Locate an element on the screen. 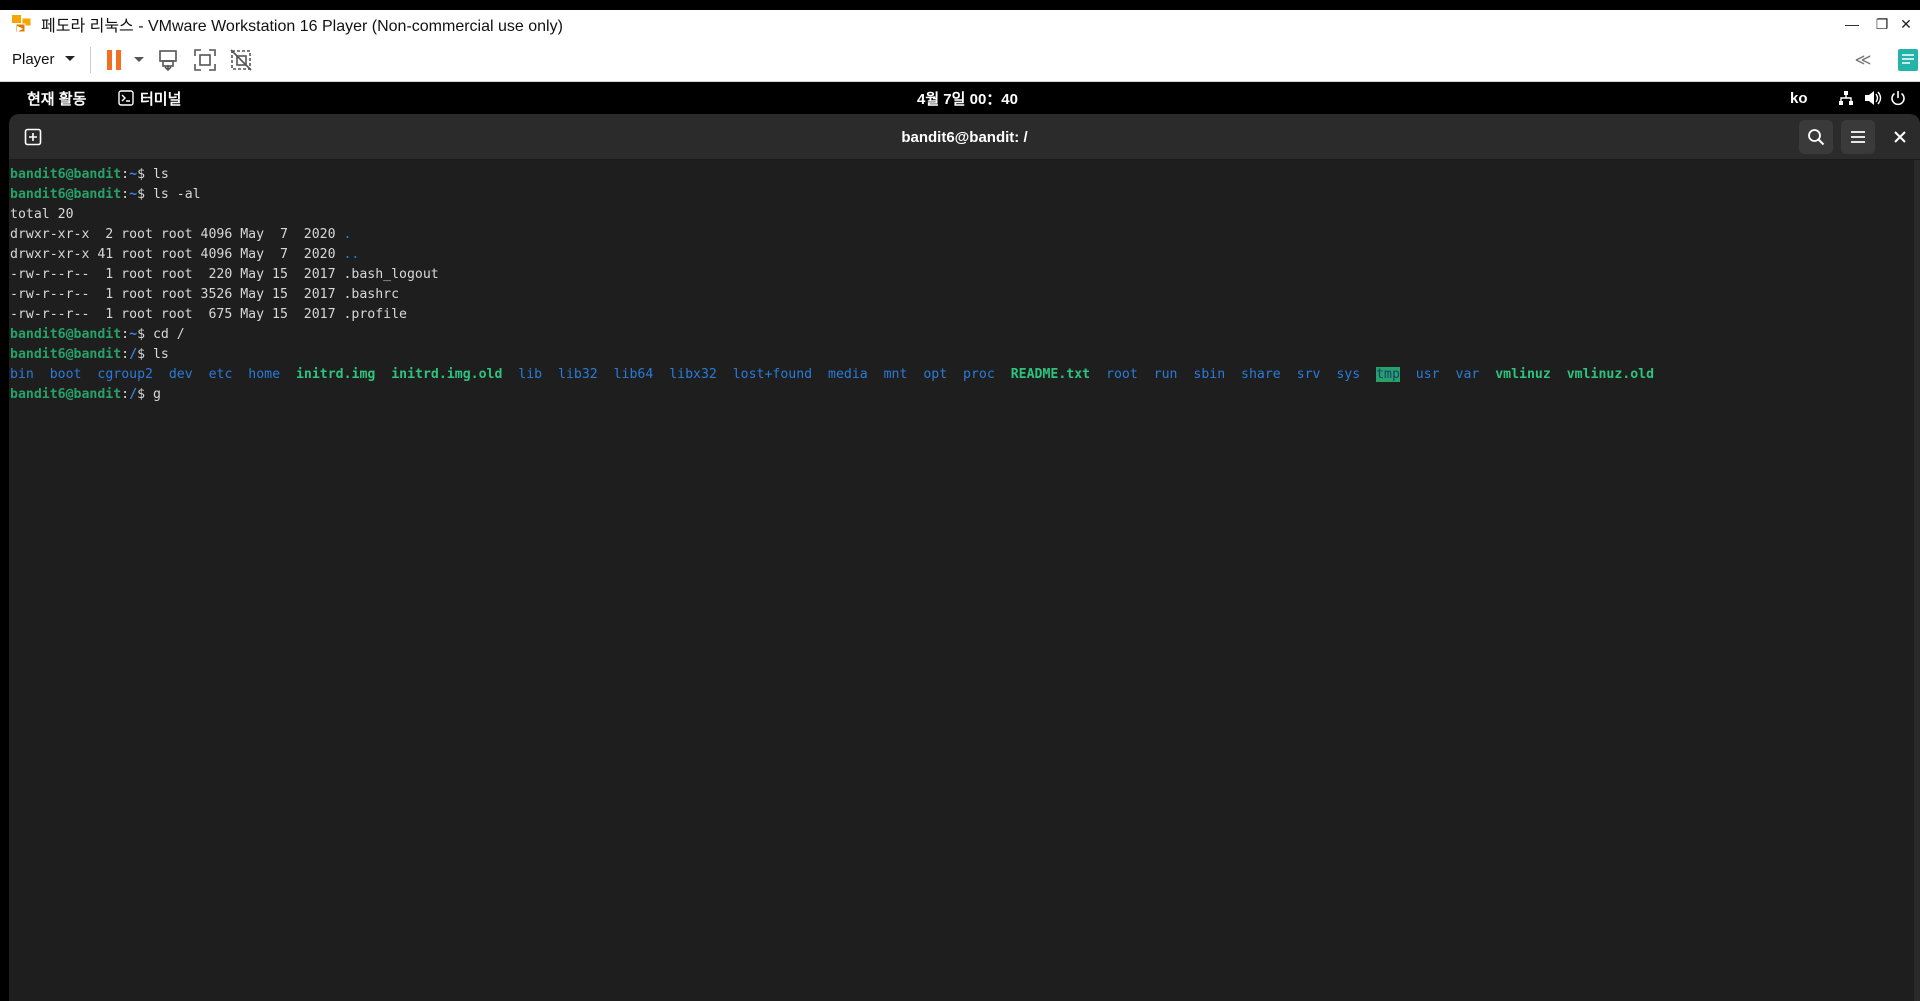  toolbar-divider is located at coordinates (90, 60).